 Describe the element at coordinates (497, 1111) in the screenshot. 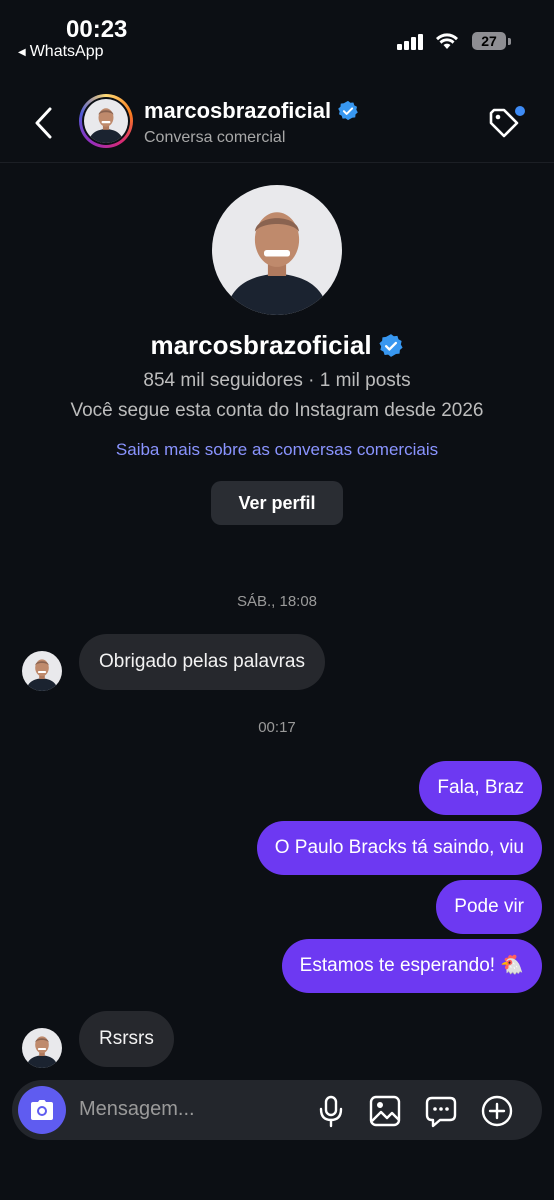

I see `add-icon` at that location.